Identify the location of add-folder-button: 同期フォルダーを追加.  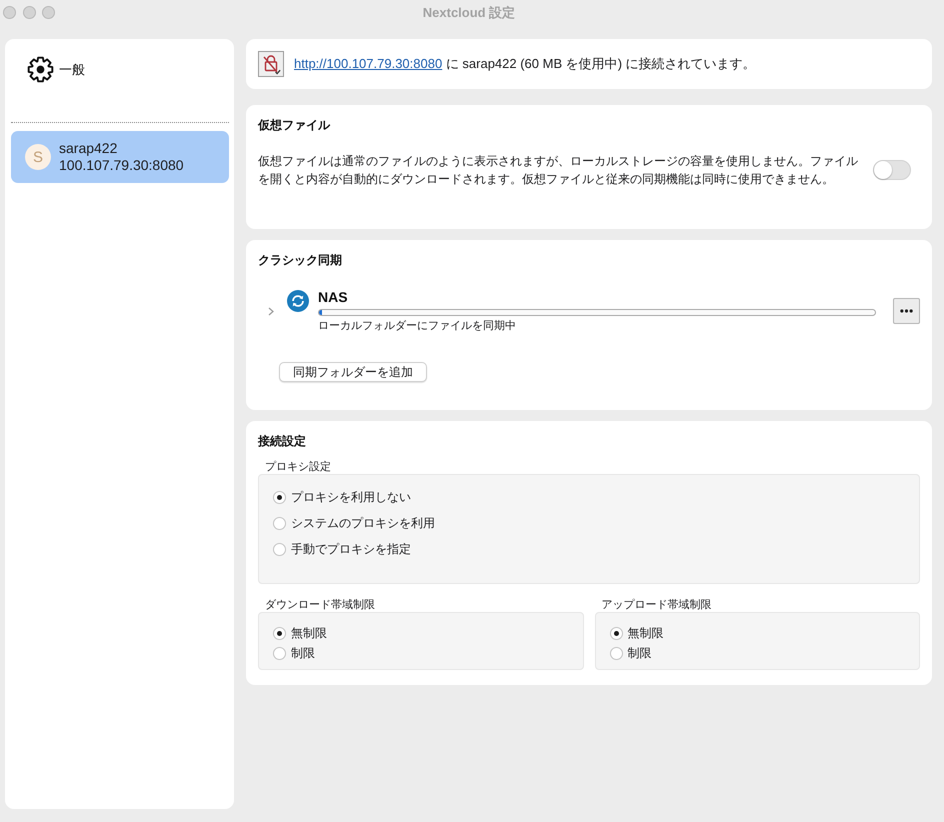
(353, 372).